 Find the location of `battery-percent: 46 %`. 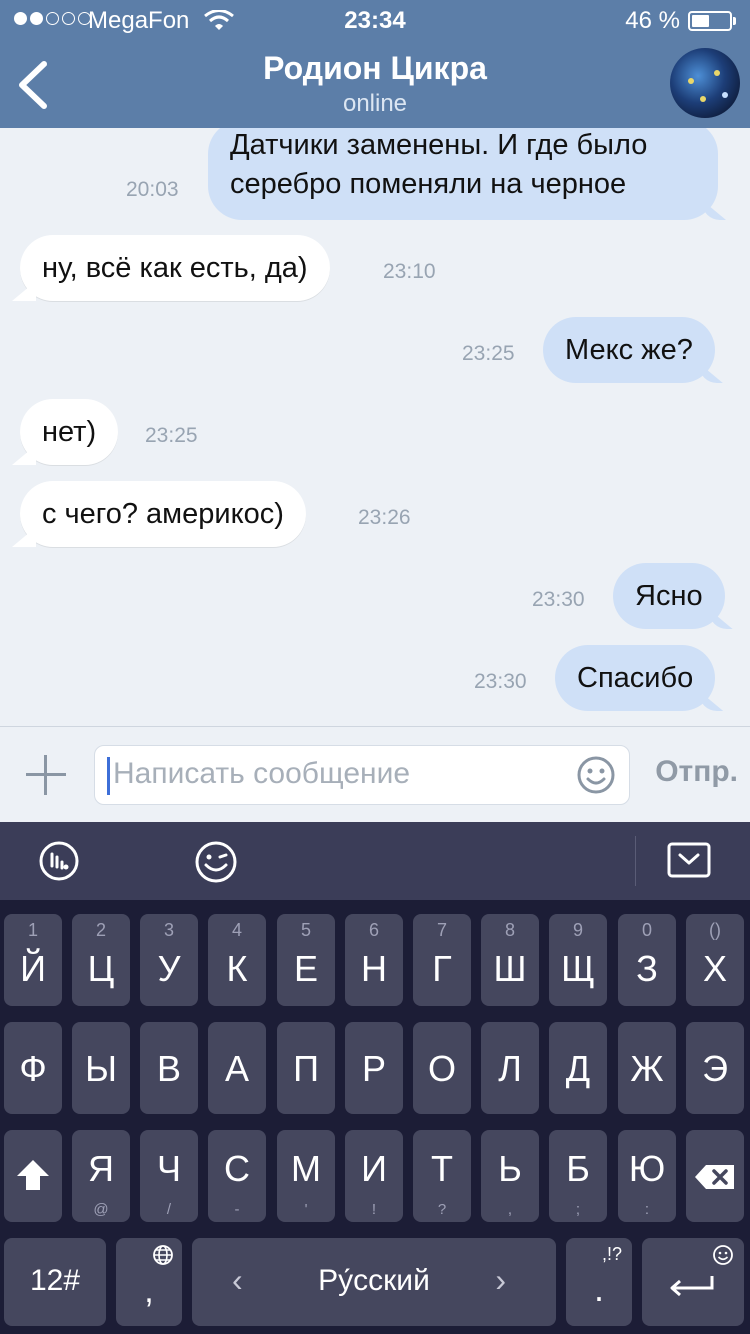

battery-percent: 46 % is located at coordinates (652, 20).